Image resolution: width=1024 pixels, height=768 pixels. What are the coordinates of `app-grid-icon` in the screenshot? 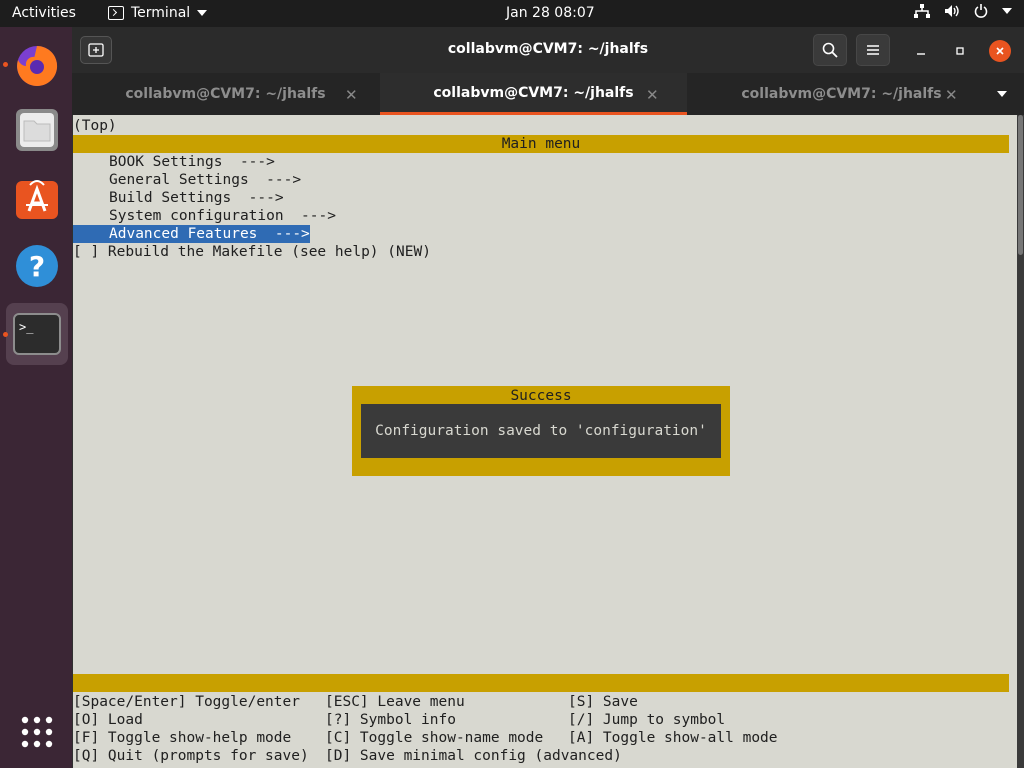 It's located at (37, 732).